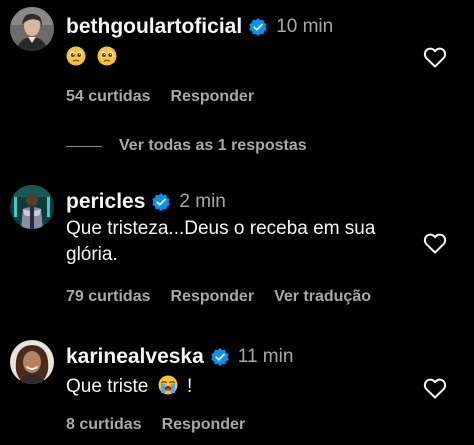 Image resolution: width=474 pixels, height=445 pixels. What do you see at coordinates (305, 26) in the screenshot?
I see `comment-time: 10 min` at bounding box center [305, 26].